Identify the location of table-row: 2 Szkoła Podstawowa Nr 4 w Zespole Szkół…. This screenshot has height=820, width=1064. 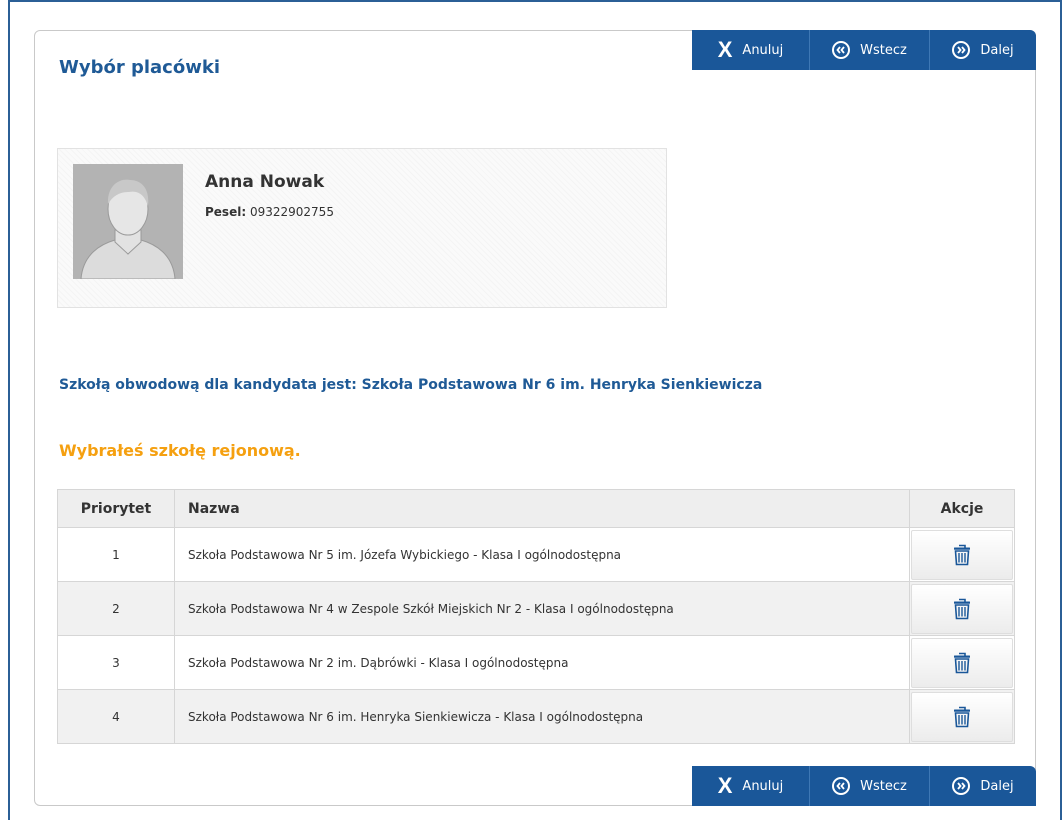
(536, 608).